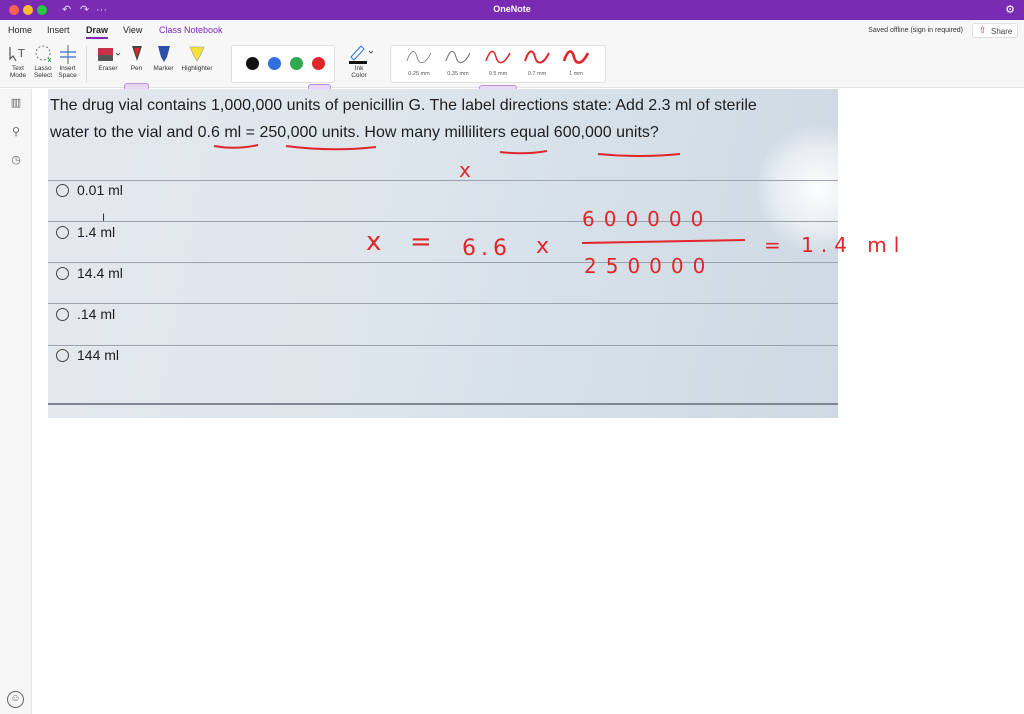  What do you see at coordinates (1010, 9) in the screenshot?
I see `settings-icon: ⚙` at bounding box center [1010, 9].